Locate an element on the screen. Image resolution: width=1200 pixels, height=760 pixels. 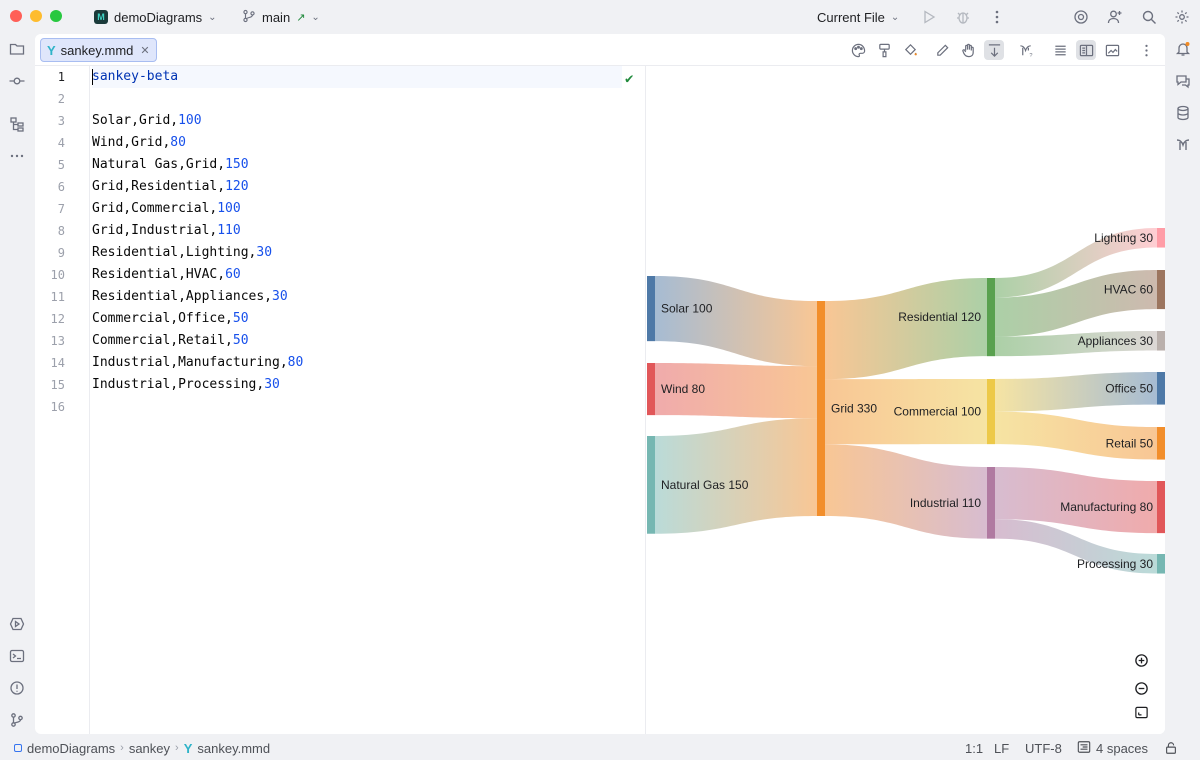
theme-palette-icon is located at coordinates (858, 50).